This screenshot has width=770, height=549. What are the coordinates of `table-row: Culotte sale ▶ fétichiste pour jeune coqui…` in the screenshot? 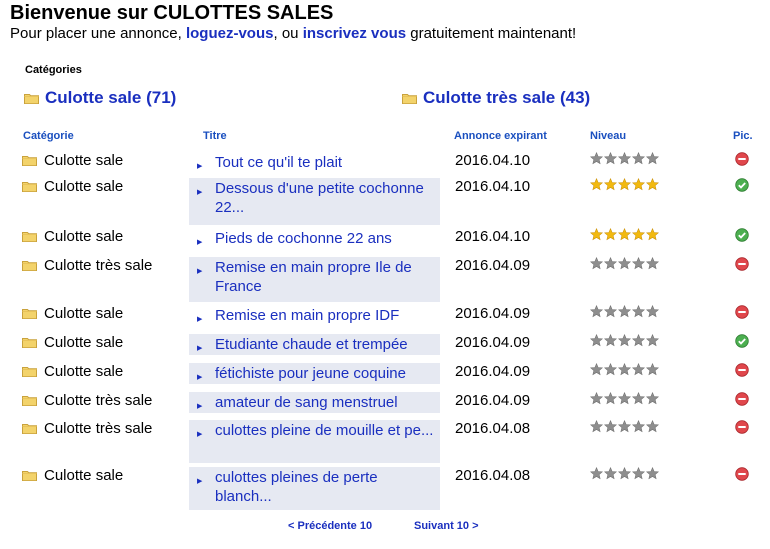 It's located at (385, 373).